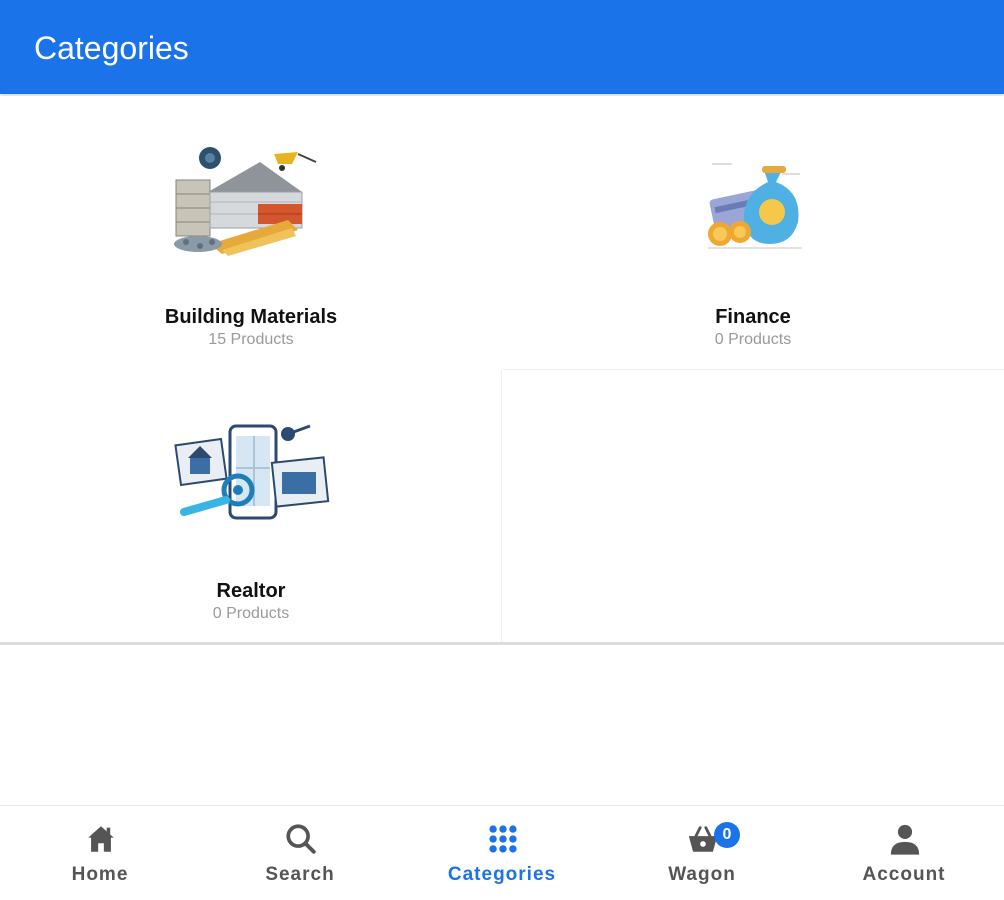 The width and height of the screenshot is (1004, 900). Describe the element at coordinates (111, 48) in the screenshot. I see `page-title: Categories` at that location.